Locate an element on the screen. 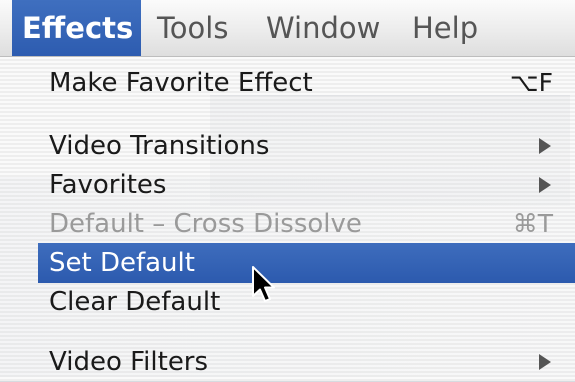  menu-item-video-transitions: Video Transitions is located at coordinates (306, 146).